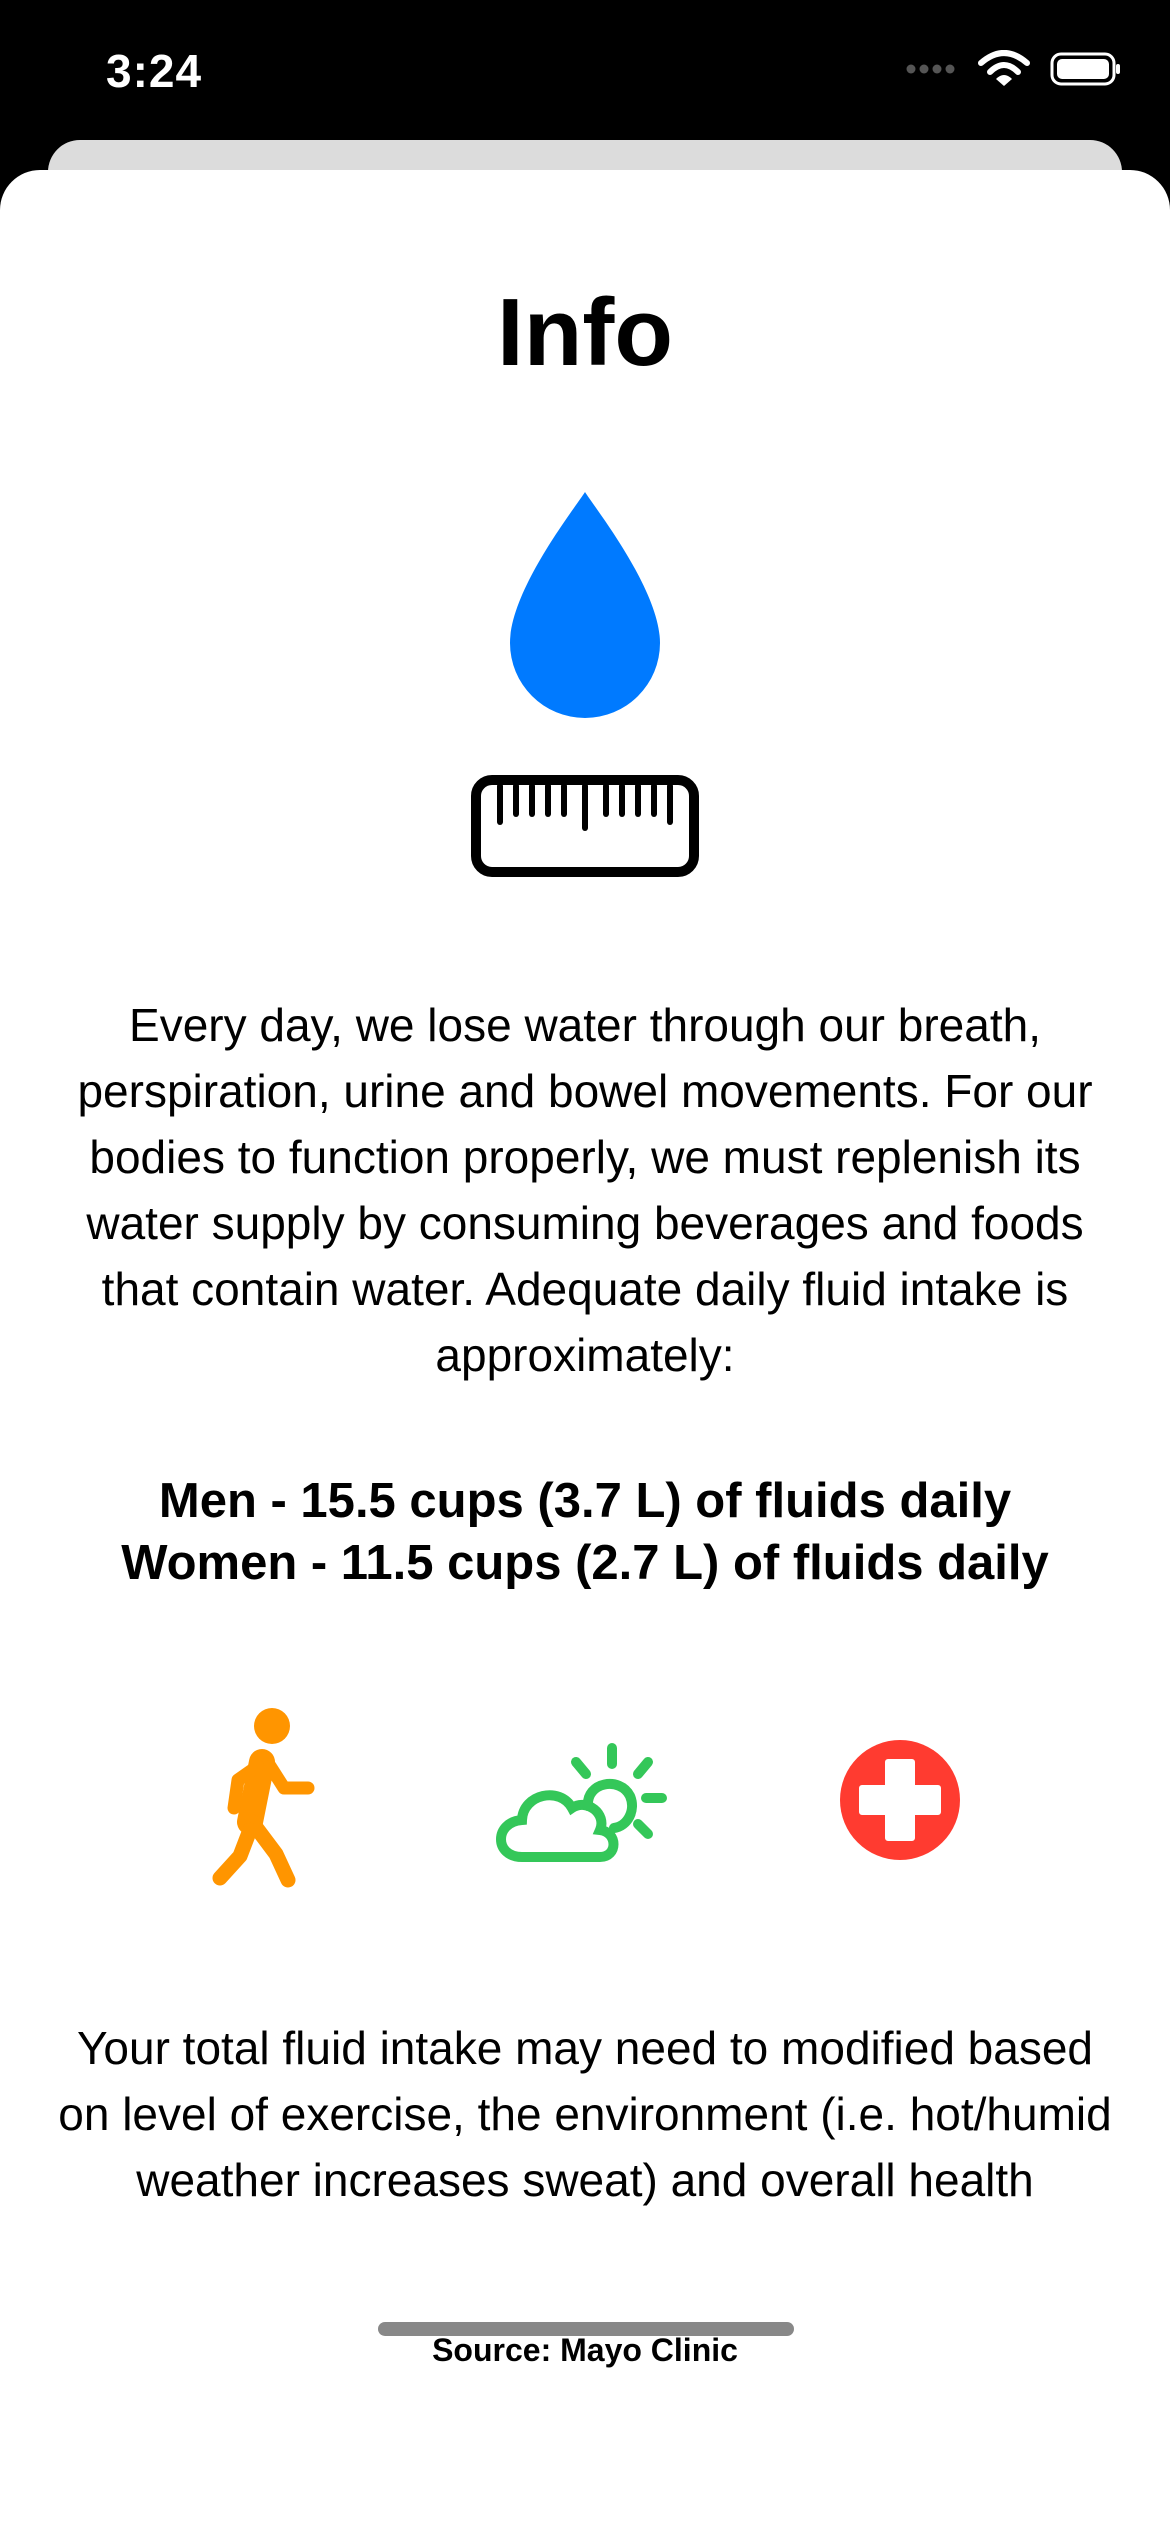 This screenshot has width=1170, height=2532. I want to click on status-time: 3:24, so click(154, 71).